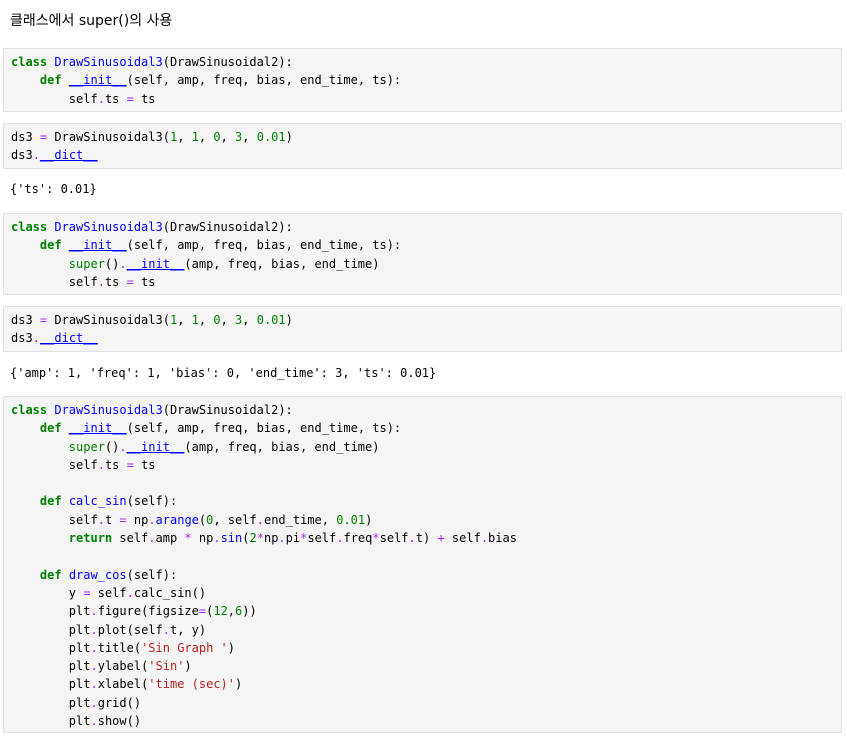 This screenshot has width=847, height=737. Describe the element at coordinates (112, 519) in the screenshot. I see `code-token: t` at that location.